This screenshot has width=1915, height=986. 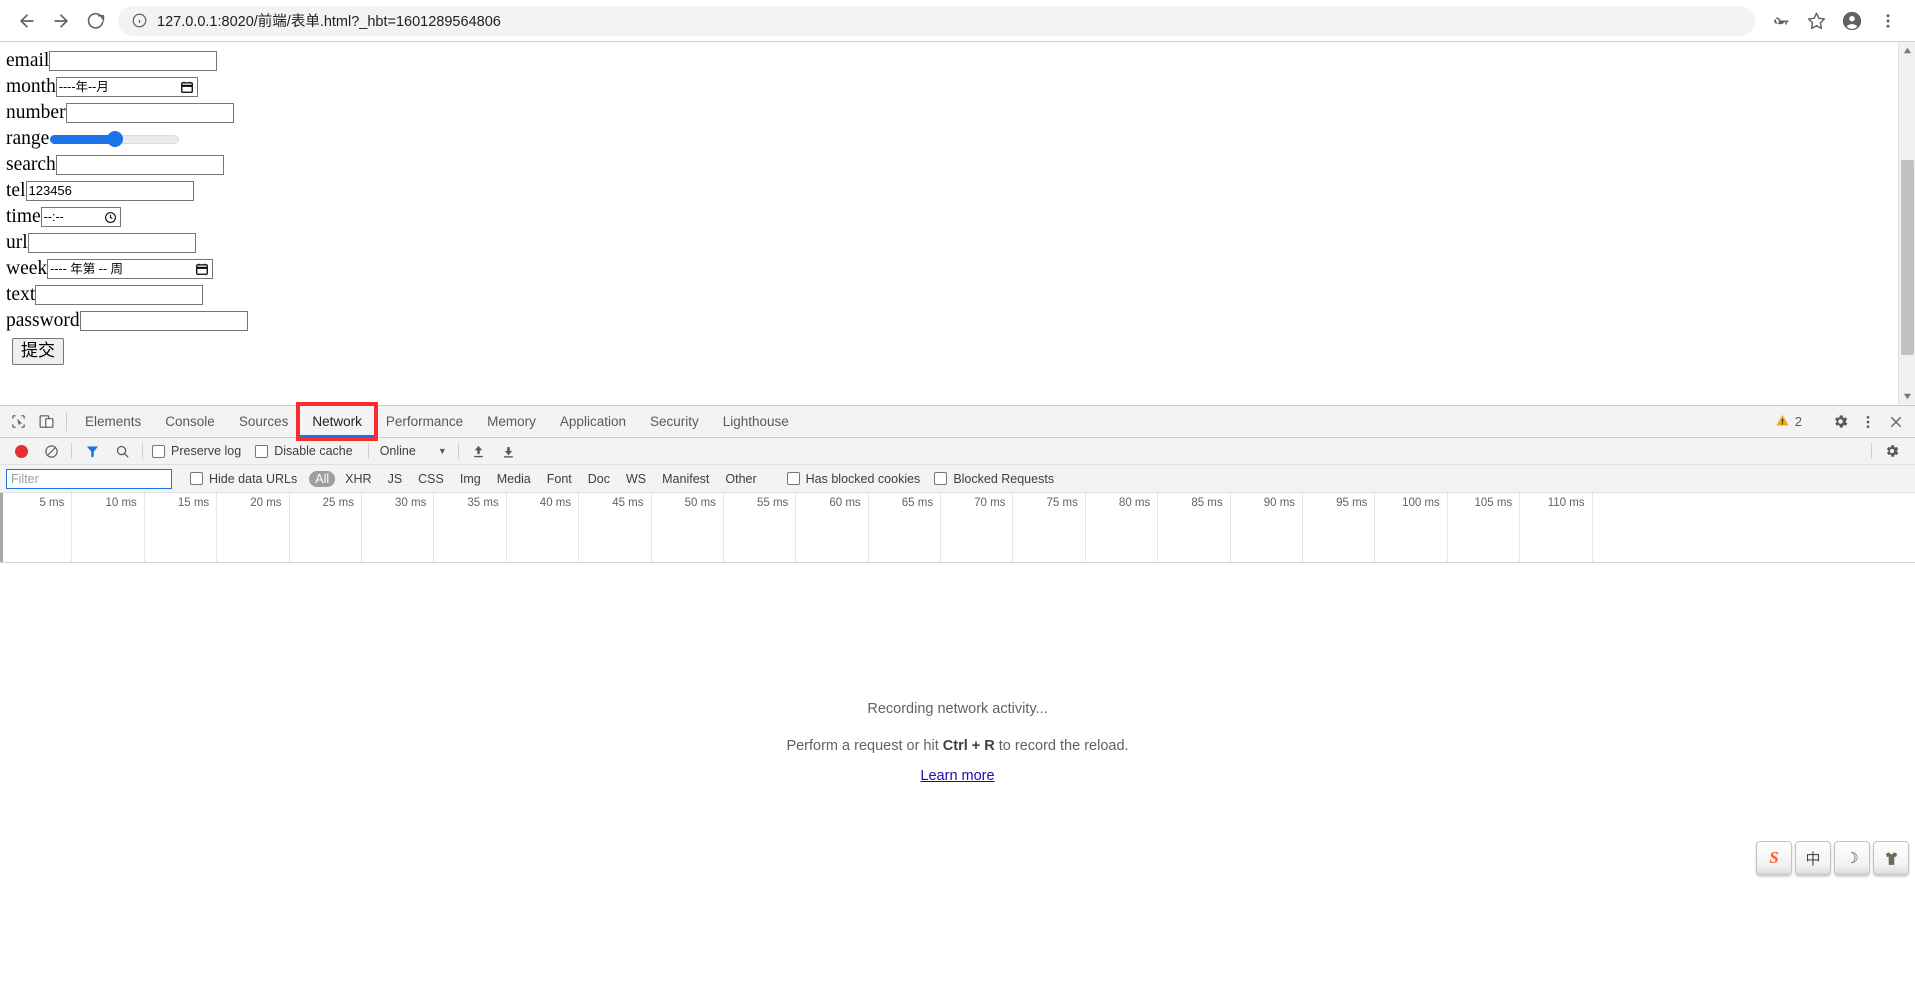 What do you see at coordinates (1782, 422) in the screenshot?
I see `warning-icon` at bounding box center [1782, 422].